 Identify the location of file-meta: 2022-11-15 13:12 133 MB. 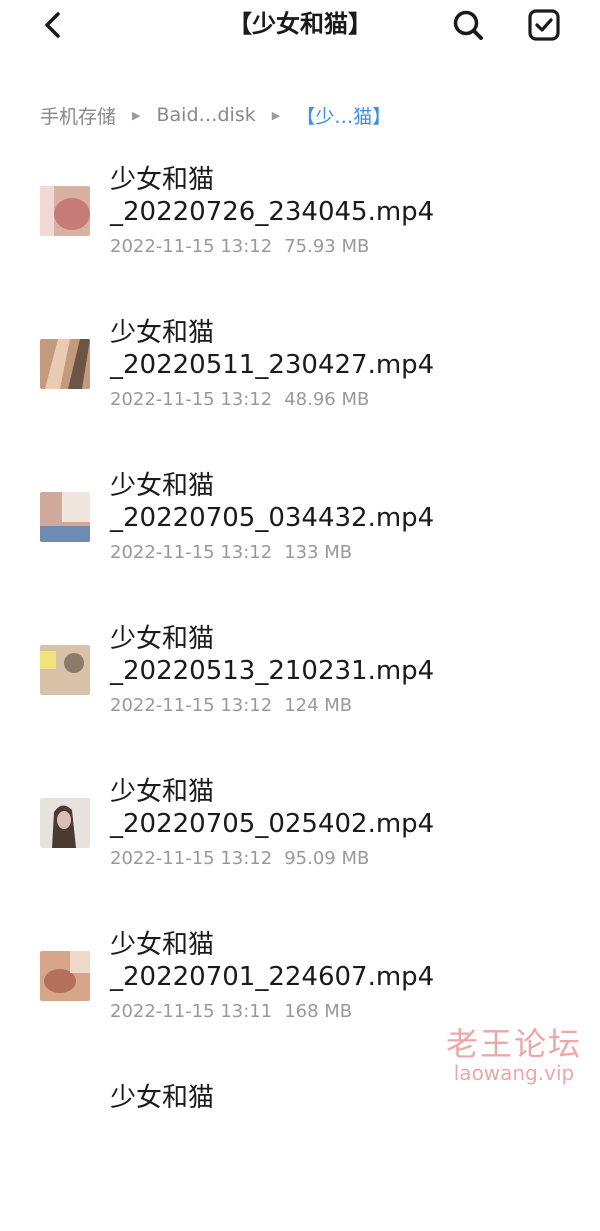
(231, 552).